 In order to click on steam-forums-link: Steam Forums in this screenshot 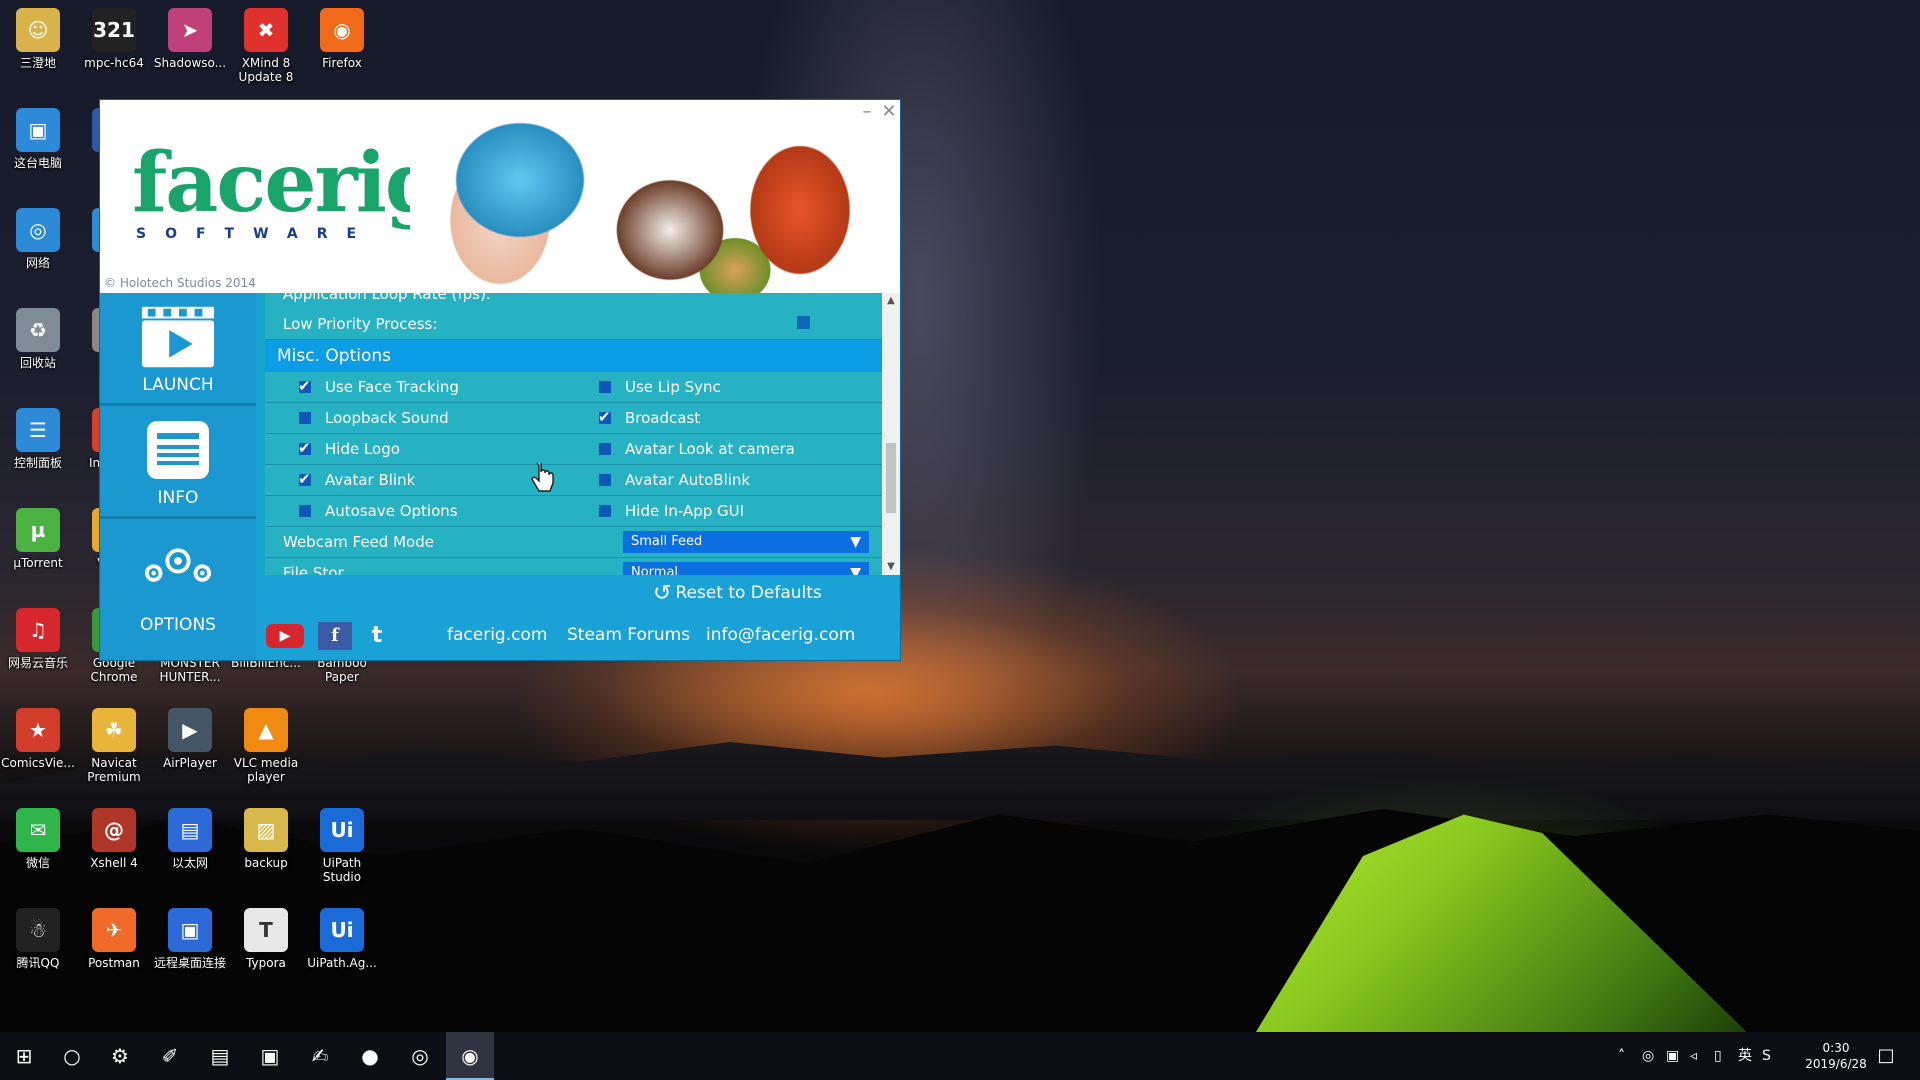, I will do `click(628, 635)`.